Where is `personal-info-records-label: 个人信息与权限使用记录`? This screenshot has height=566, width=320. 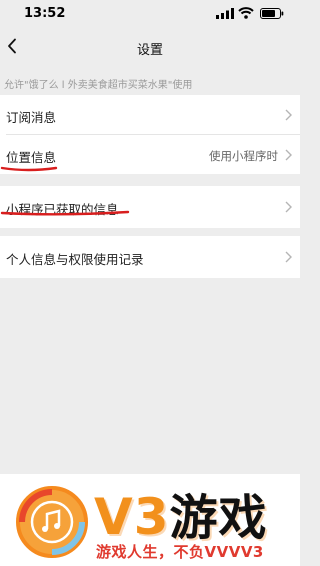
personal-info-records-label: 个人信息与权限使用记录 is located at coordinates (75, 259).